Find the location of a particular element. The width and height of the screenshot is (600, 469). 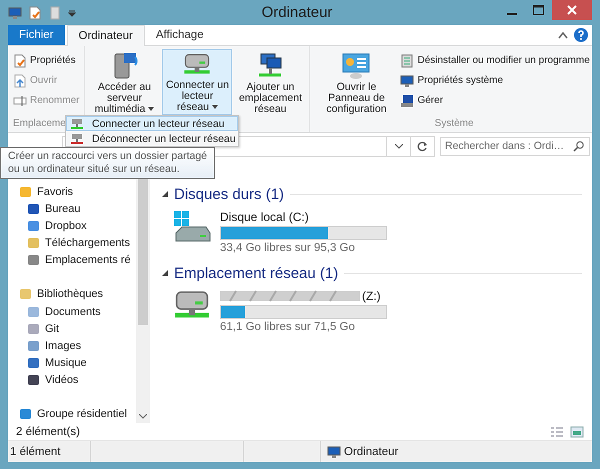

close-icon is located at coordinates (572, 10).